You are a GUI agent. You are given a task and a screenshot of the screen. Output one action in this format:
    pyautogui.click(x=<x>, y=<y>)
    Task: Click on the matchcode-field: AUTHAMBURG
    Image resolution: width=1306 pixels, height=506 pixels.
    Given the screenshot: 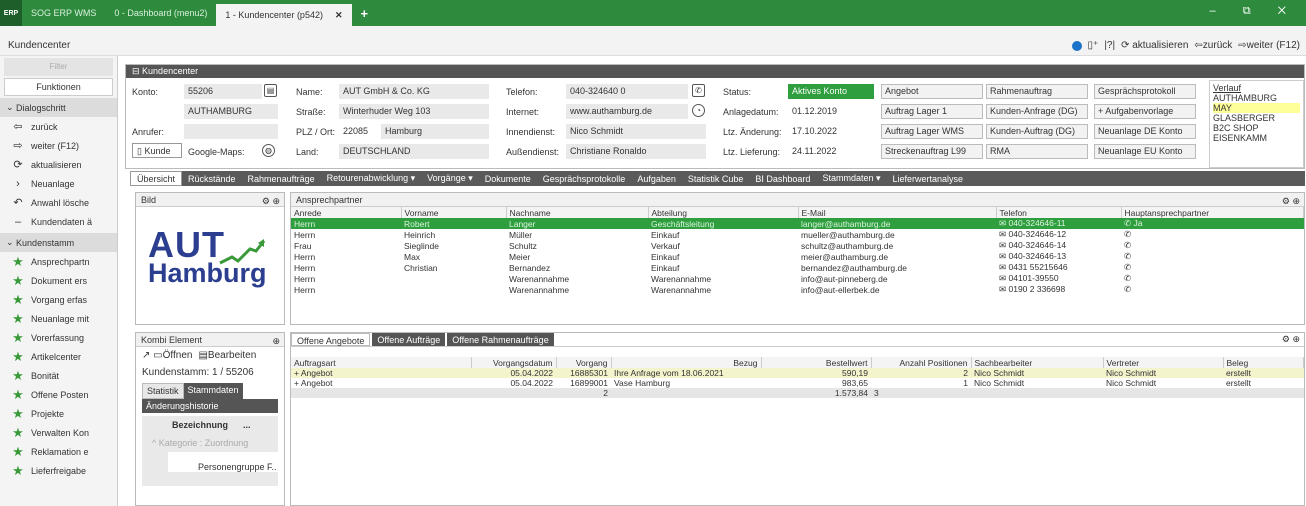 What is the action you would take?
    pyautogui.click(x=231, y=111)
    